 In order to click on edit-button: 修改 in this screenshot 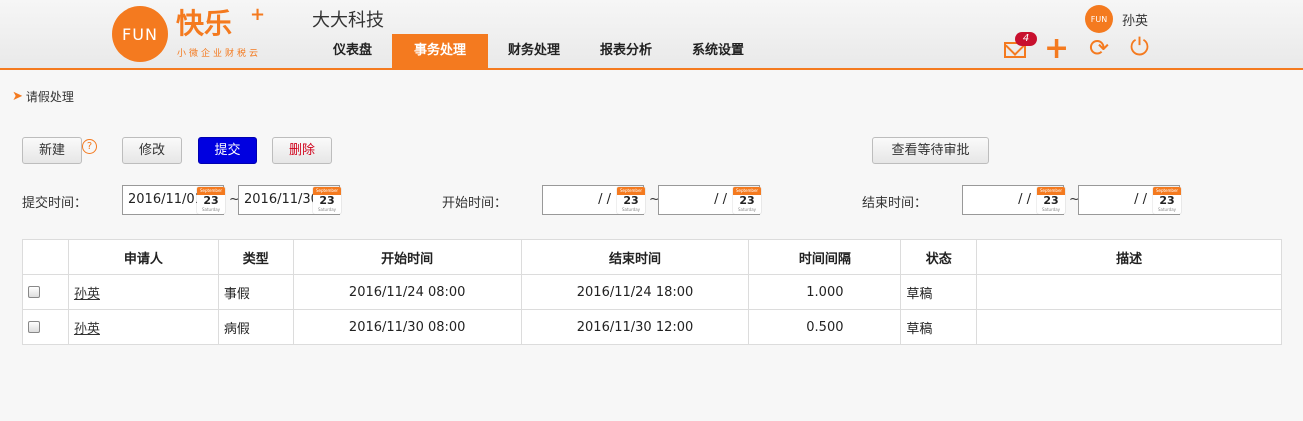, I will do `click(152, 150)`.